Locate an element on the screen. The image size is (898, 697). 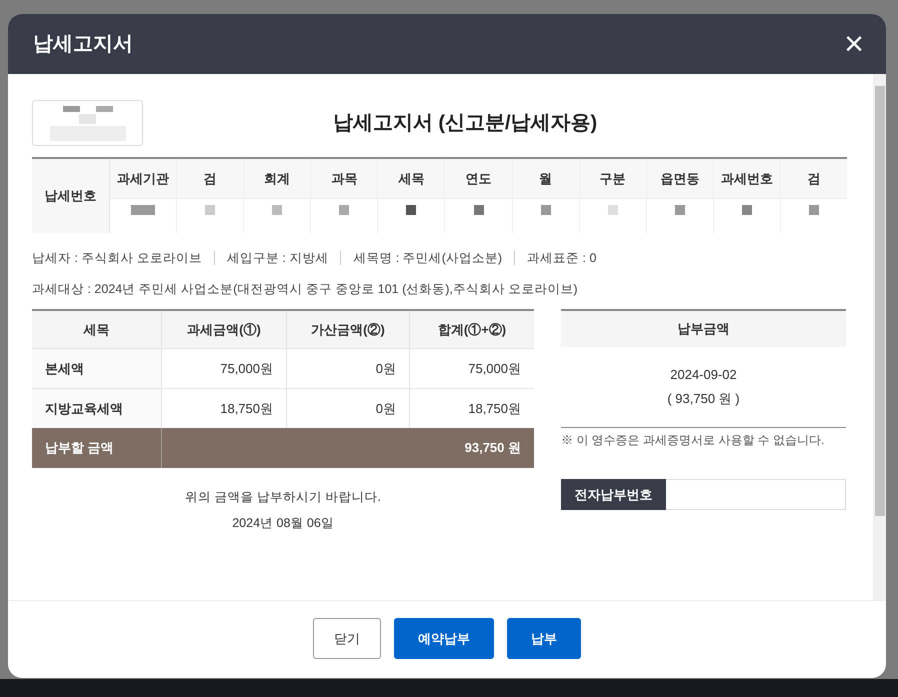
table-header-cell: 연도 is located at coordinates (478, 179).